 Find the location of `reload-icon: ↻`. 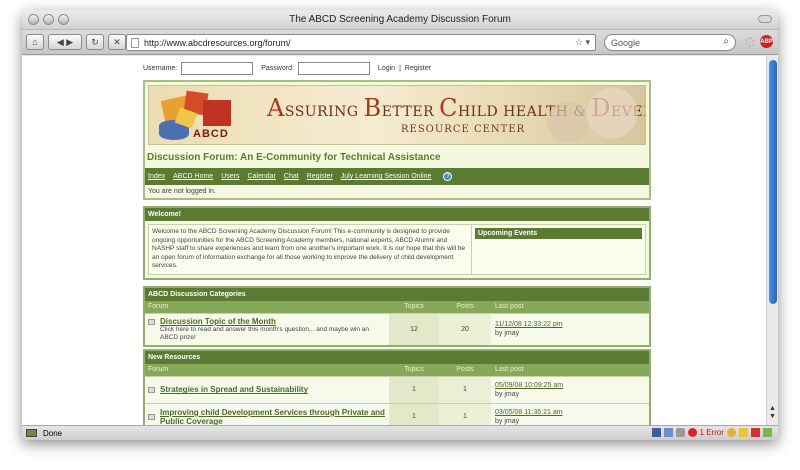

reload-icon: ↻ is located at coordinates (95, 41).